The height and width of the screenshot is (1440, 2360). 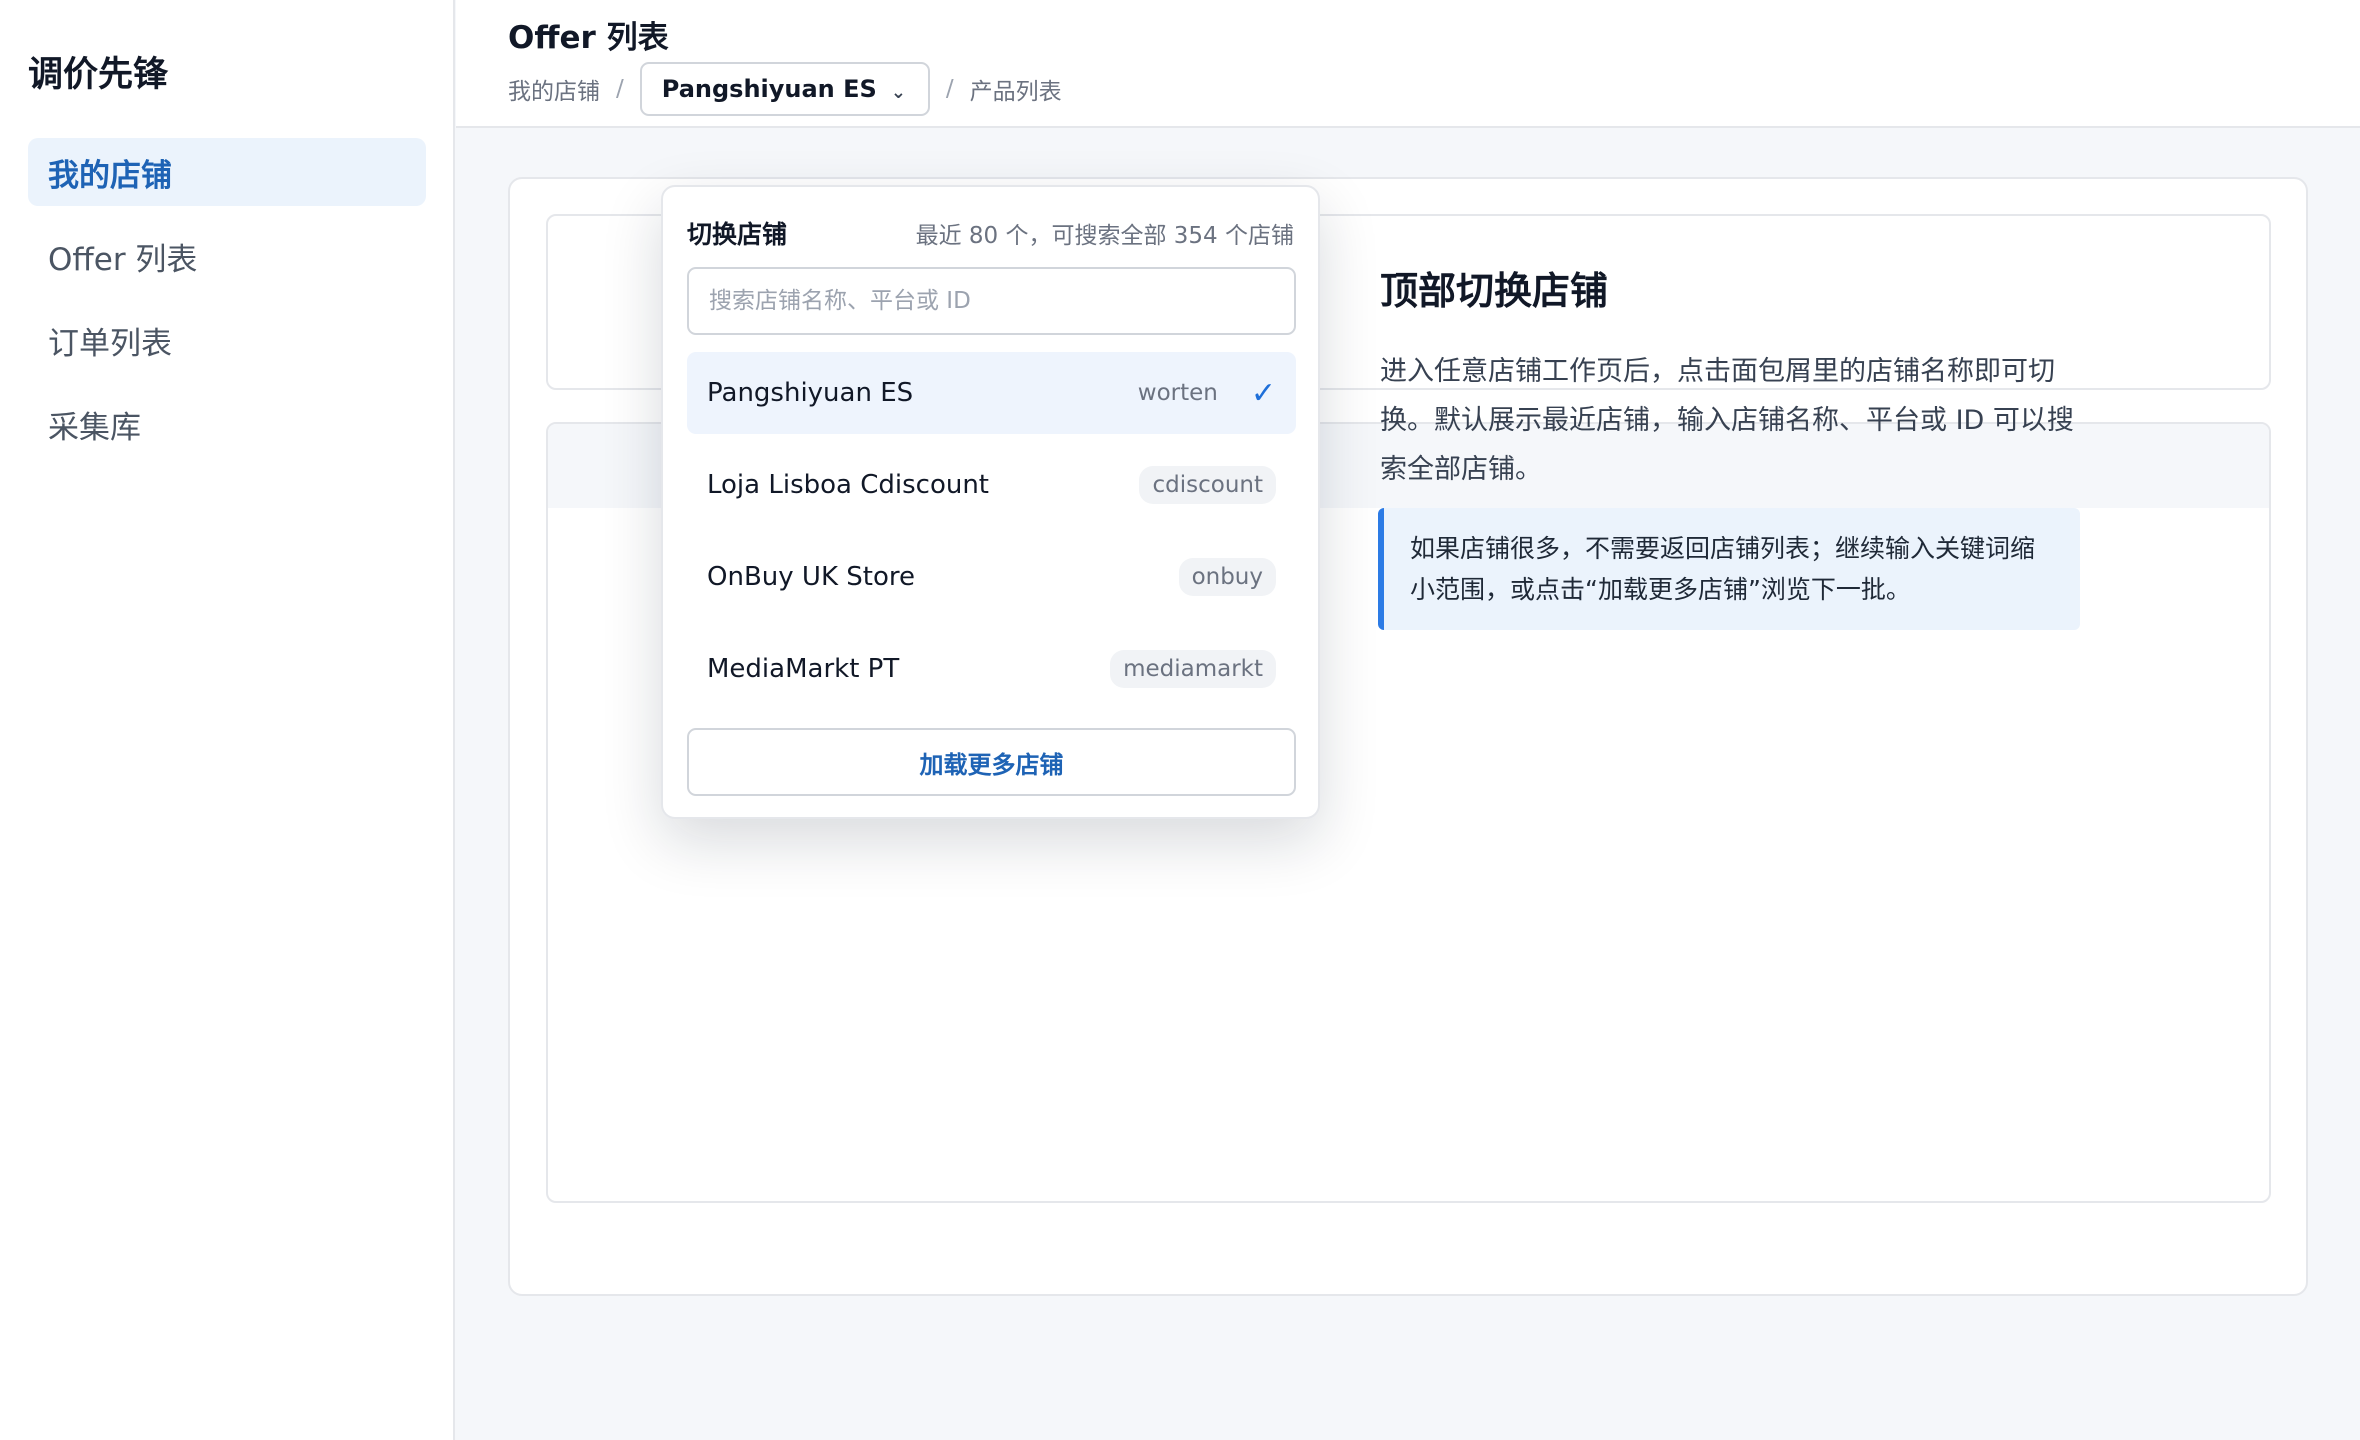 I want to click on breadcrumb-current-page: 产品列表, so click(x=1015, y=92).